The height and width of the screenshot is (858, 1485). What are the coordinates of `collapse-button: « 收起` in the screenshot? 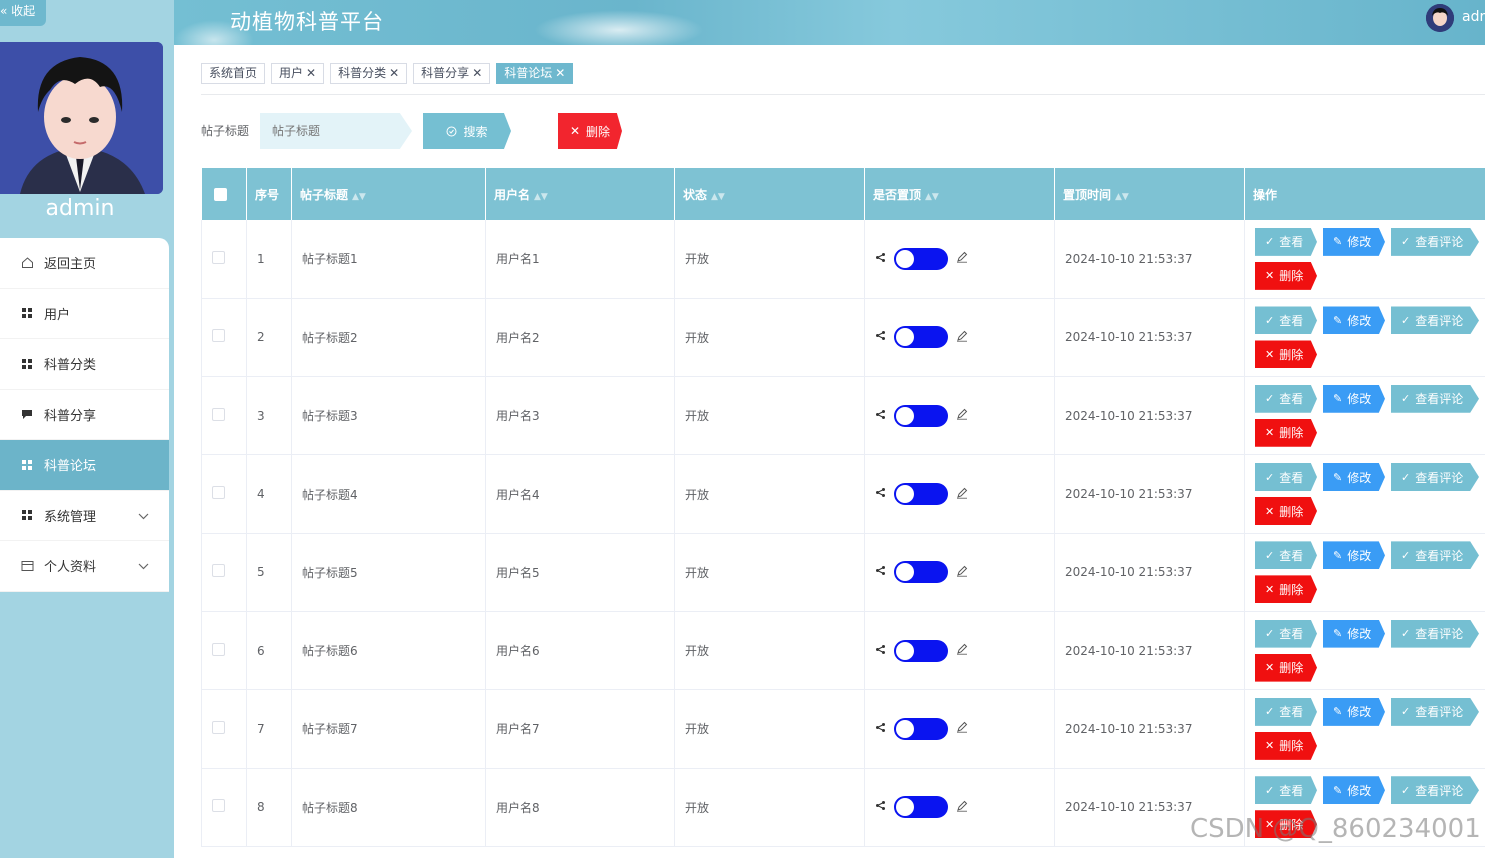 It's located at (23, 13).